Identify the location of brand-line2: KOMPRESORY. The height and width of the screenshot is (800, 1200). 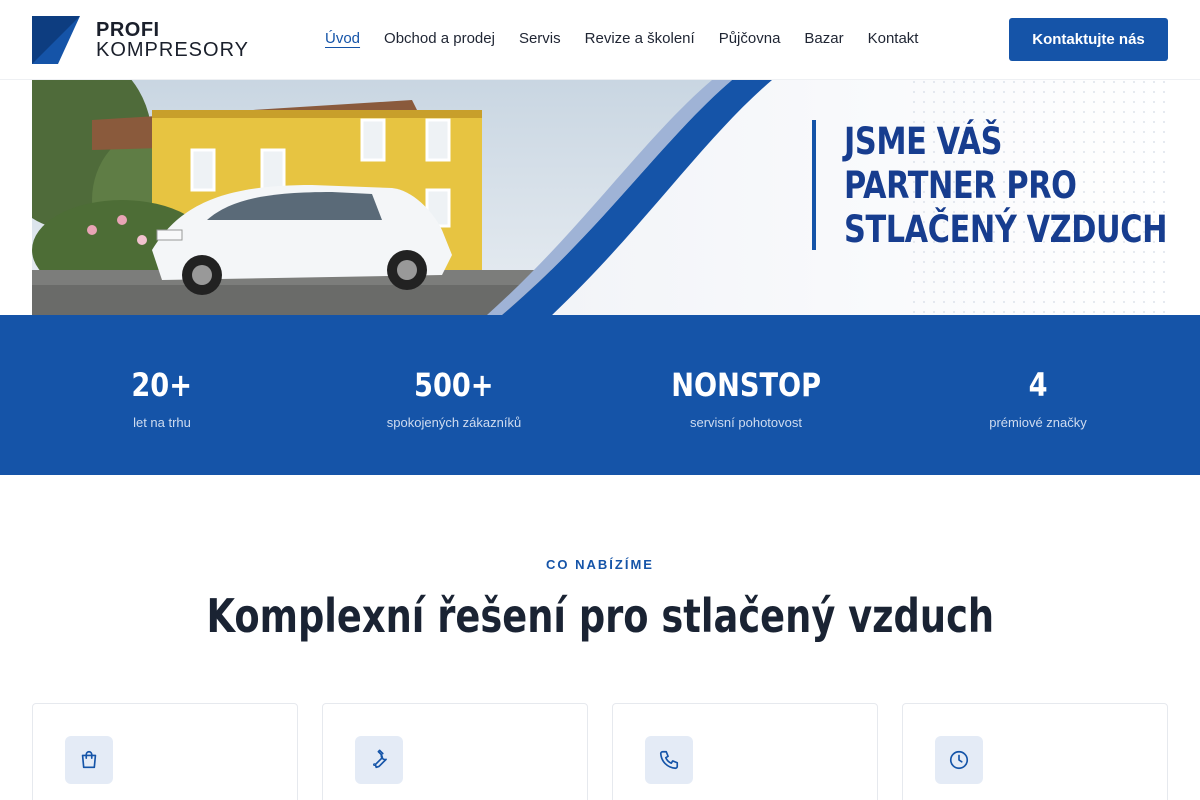
(172, 50).